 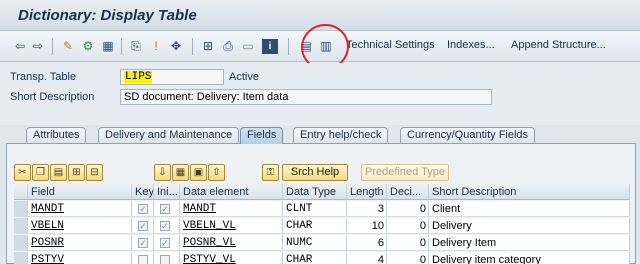 I want to click on transp-table-value: LIPS, so click(x=138, y=77).